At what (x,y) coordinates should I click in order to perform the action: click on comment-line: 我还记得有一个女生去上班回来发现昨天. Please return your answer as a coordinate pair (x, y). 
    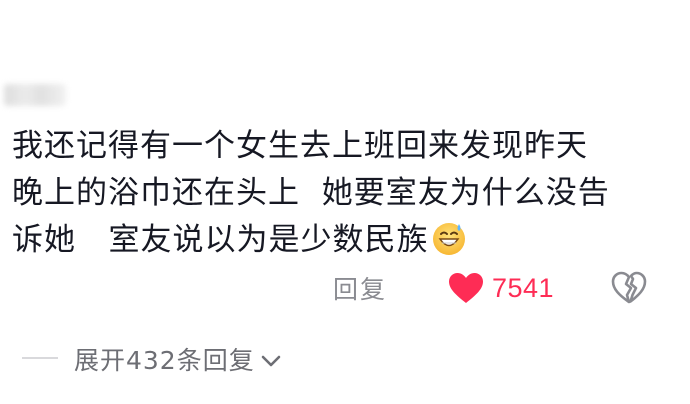
    Looking at the image, I should click on (300, 146).